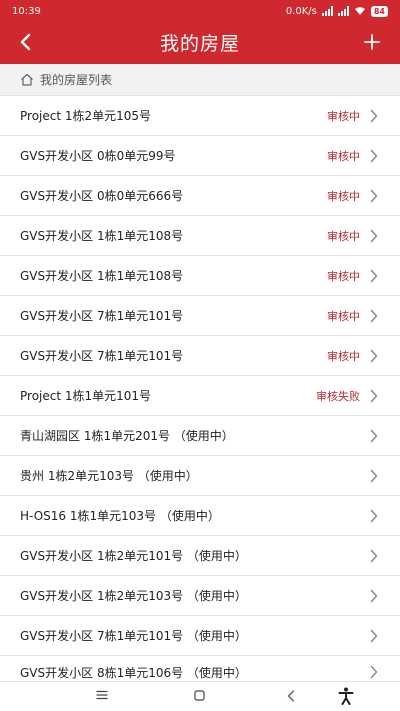  Describe the element at coordinates (379, 11) in the screenshot. I see `battery-icon: 84` at that location.